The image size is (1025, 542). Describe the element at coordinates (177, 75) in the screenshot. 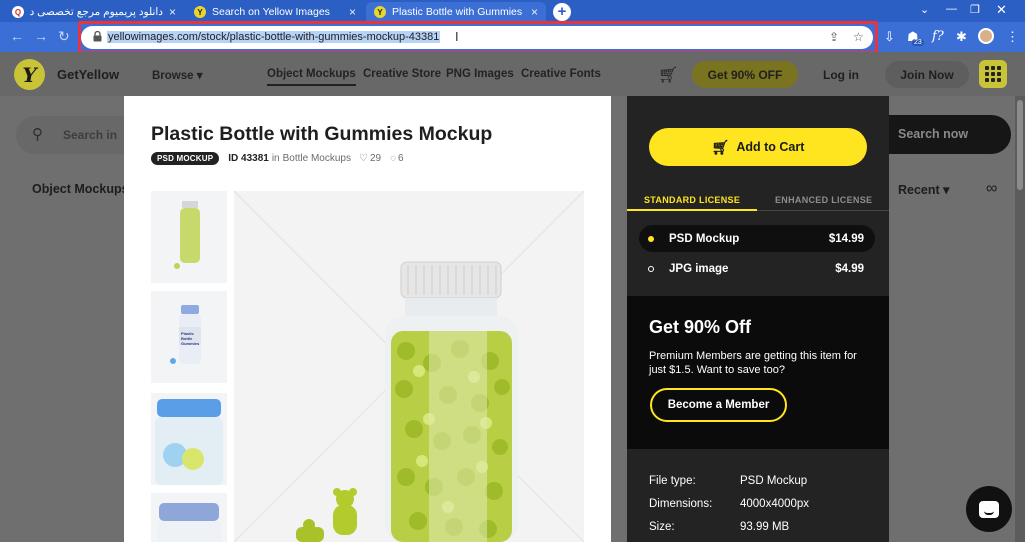

I see `browse-menu: Browse ▾` at that location.